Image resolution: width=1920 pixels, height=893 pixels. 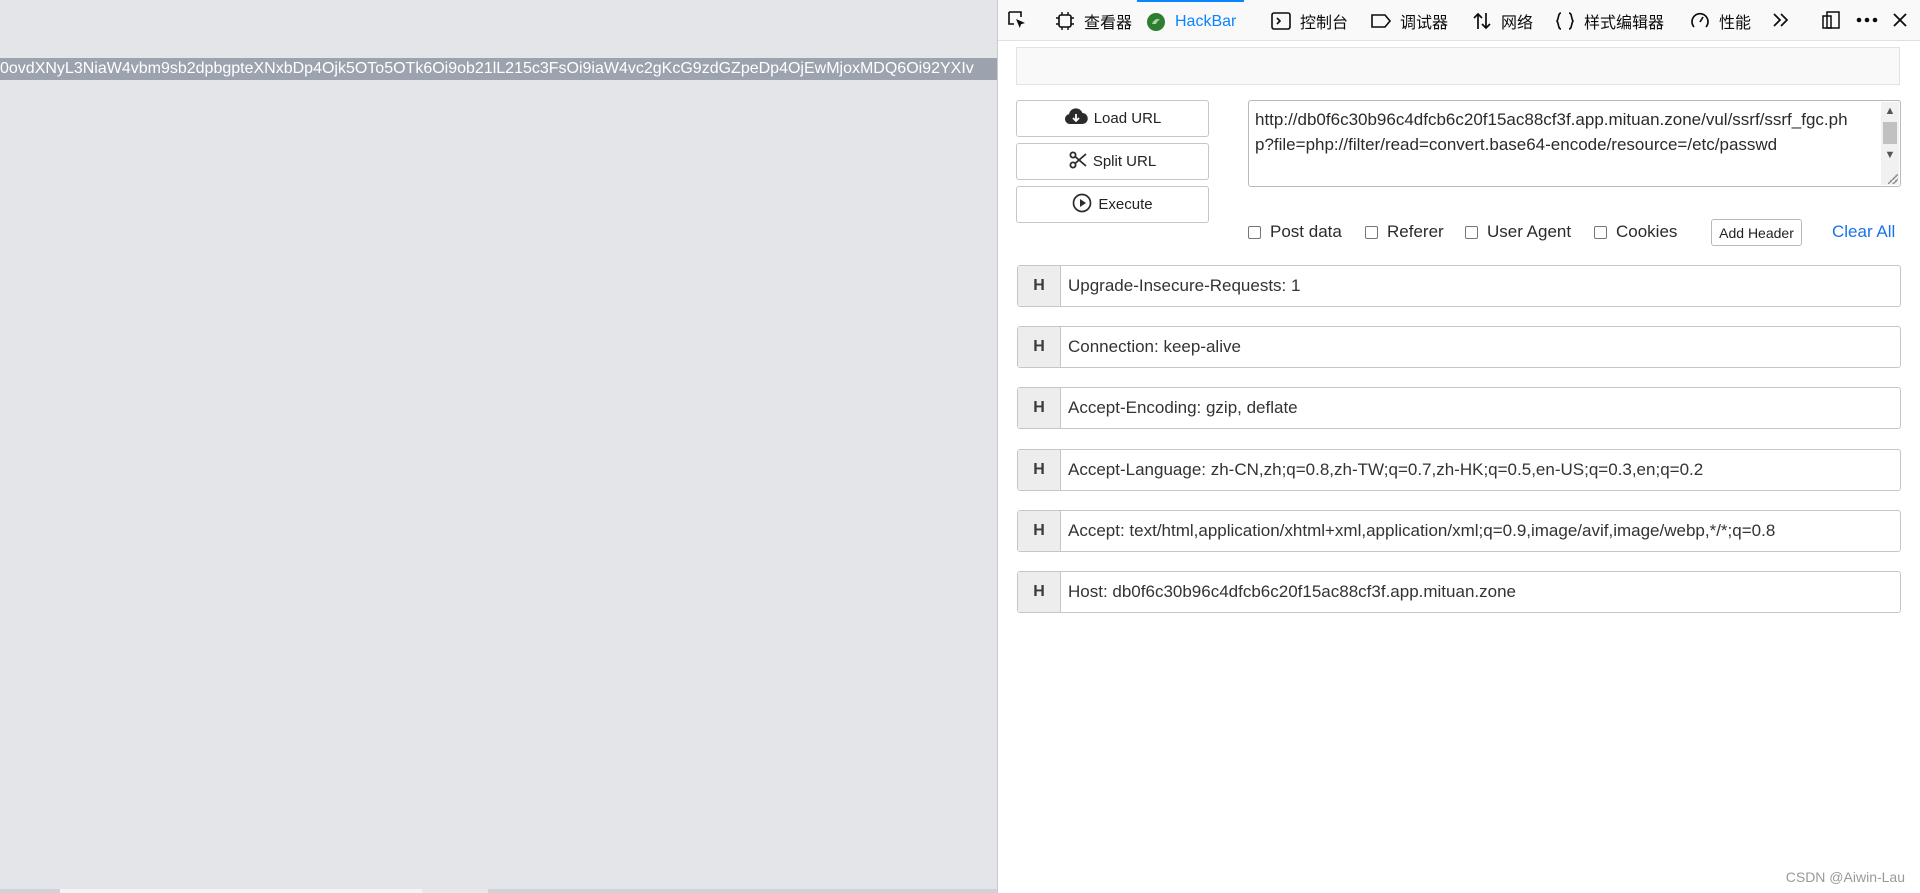 I want to click on dock-layout-icon, so click(x=1831, y=20).